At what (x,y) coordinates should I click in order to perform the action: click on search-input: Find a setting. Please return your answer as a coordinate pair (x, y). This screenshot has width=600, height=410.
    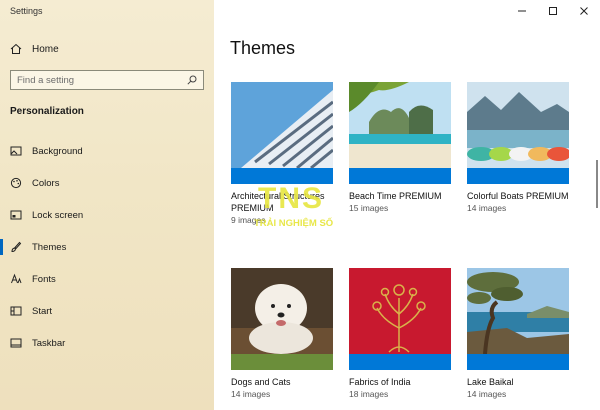
    Looking at the image, I should click on (107, 80).